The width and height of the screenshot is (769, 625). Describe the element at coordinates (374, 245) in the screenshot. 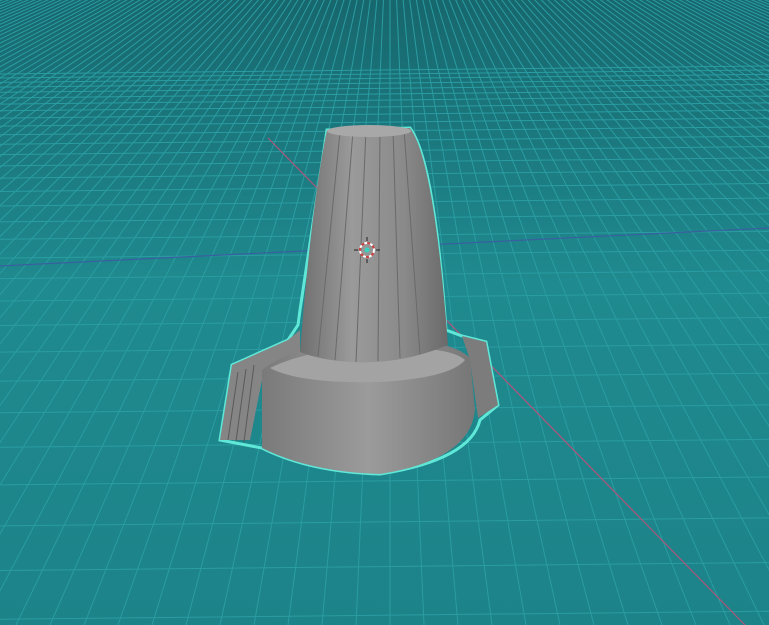

I see `cone-body` at that location.